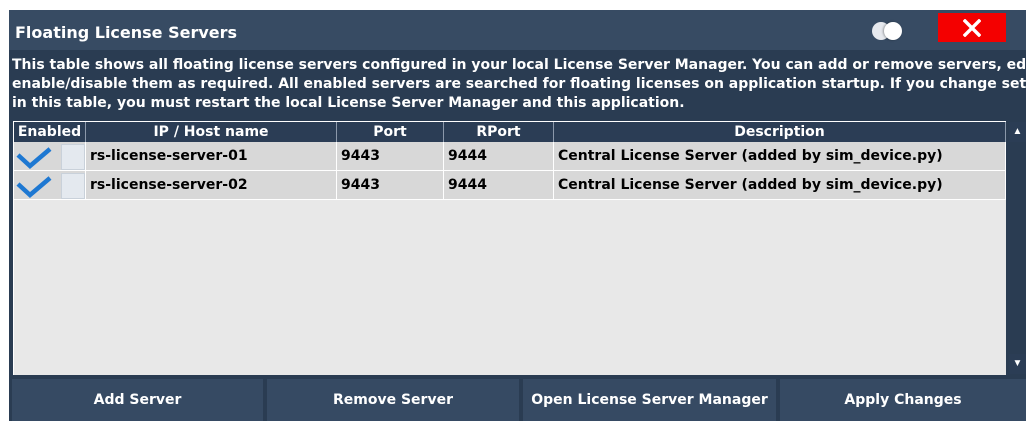 The width and height of the screenshot is (1026, 421). Describe the element at coordinates (393, 400) in the screenshot. I see `remove-server-button: Remove Server` at that location.